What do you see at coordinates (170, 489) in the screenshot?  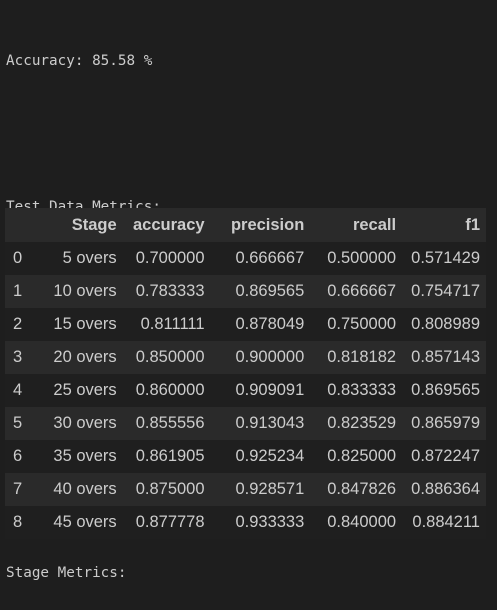 I see `accuracy-cell: 0.875000` at bounding box center [170, 489].